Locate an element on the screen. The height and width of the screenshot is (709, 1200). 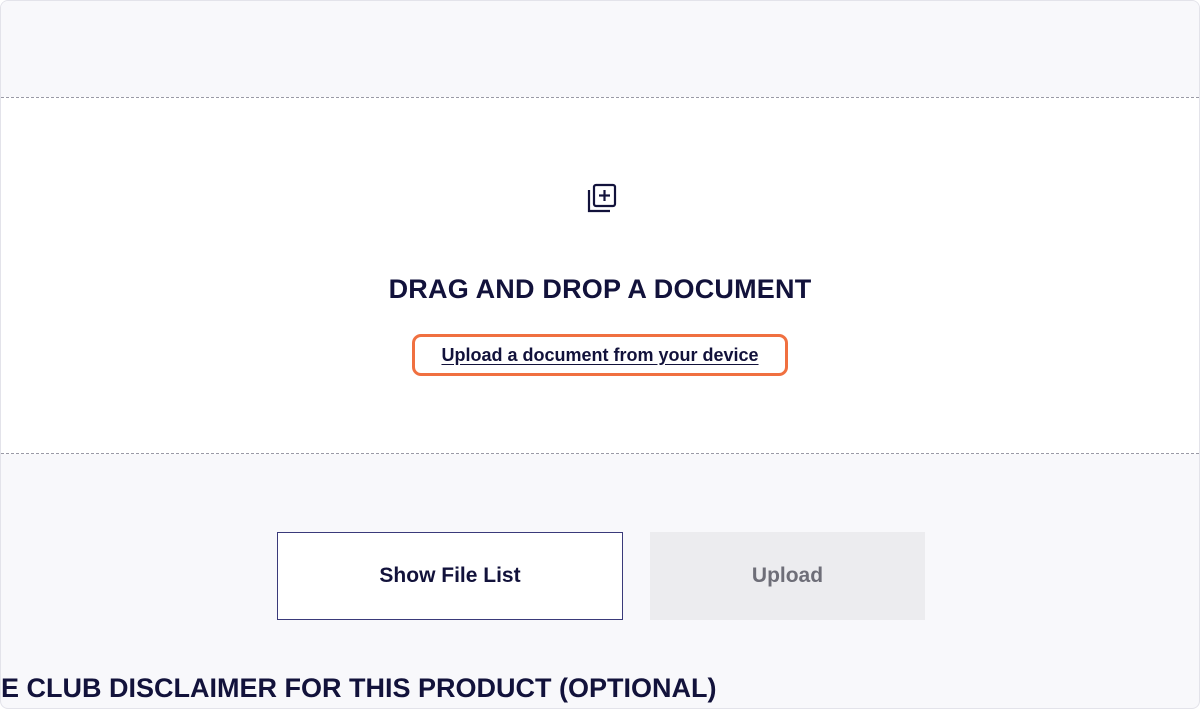
top-strip is located at coordinates (600, 49).